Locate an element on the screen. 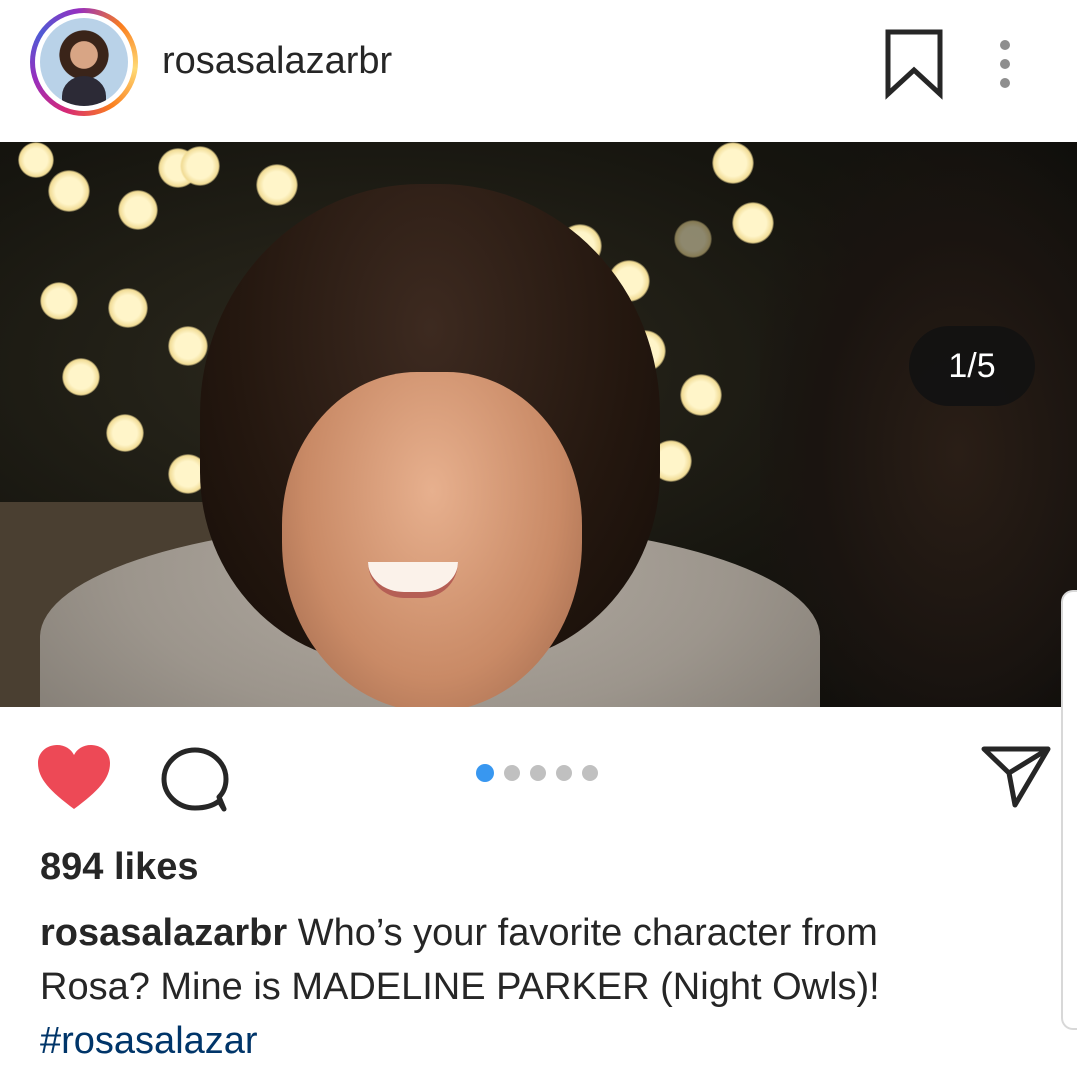 Image resolution: width=1077 pixels, height=1080 pixels. avatar is located at coordinates (84, 62).